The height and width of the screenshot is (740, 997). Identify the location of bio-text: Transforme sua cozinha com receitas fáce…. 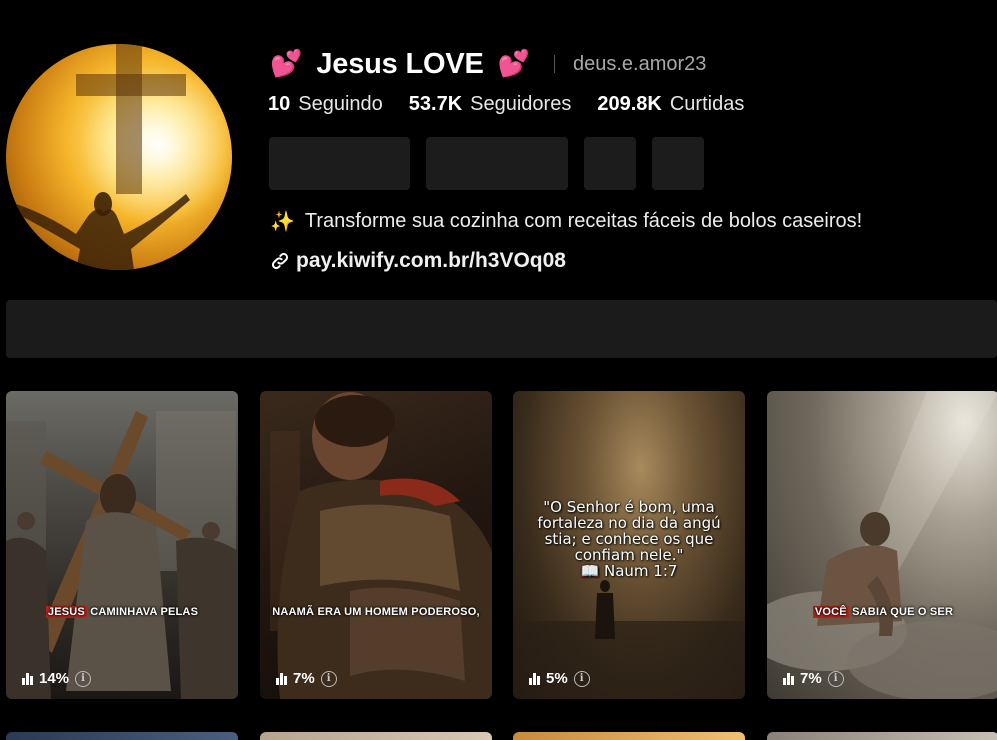
(583, 220).